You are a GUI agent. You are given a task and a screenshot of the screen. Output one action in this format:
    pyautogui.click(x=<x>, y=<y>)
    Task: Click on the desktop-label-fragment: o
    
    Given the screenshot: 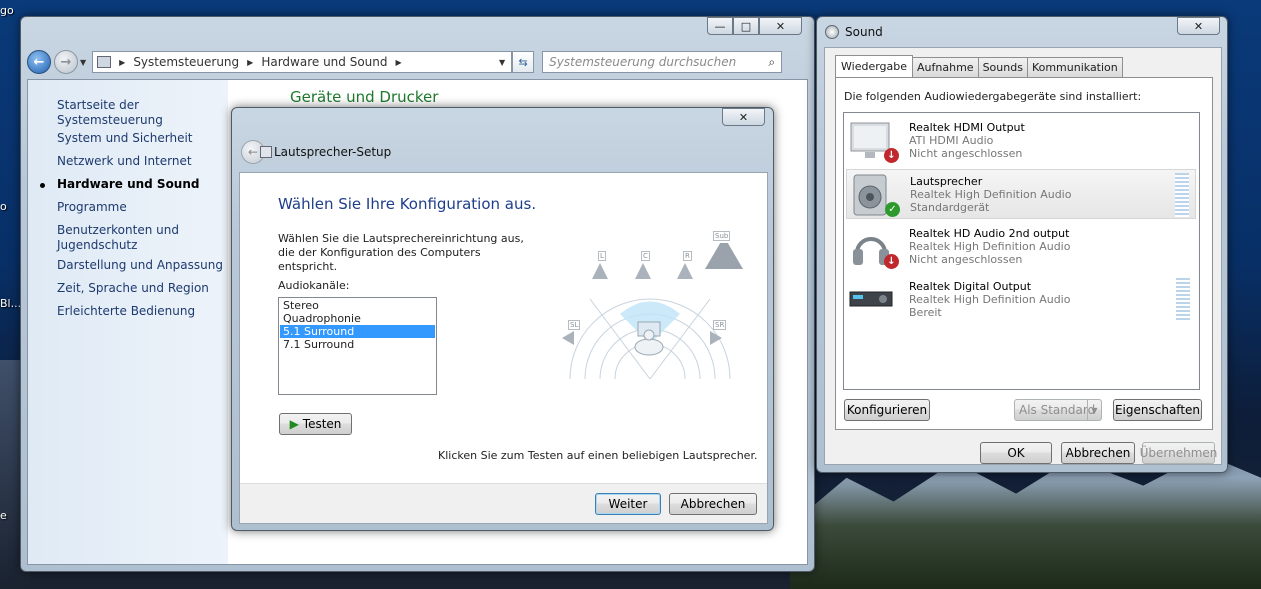 What is the action you would take?
    pyautogui.click(x=3, y=206)
    